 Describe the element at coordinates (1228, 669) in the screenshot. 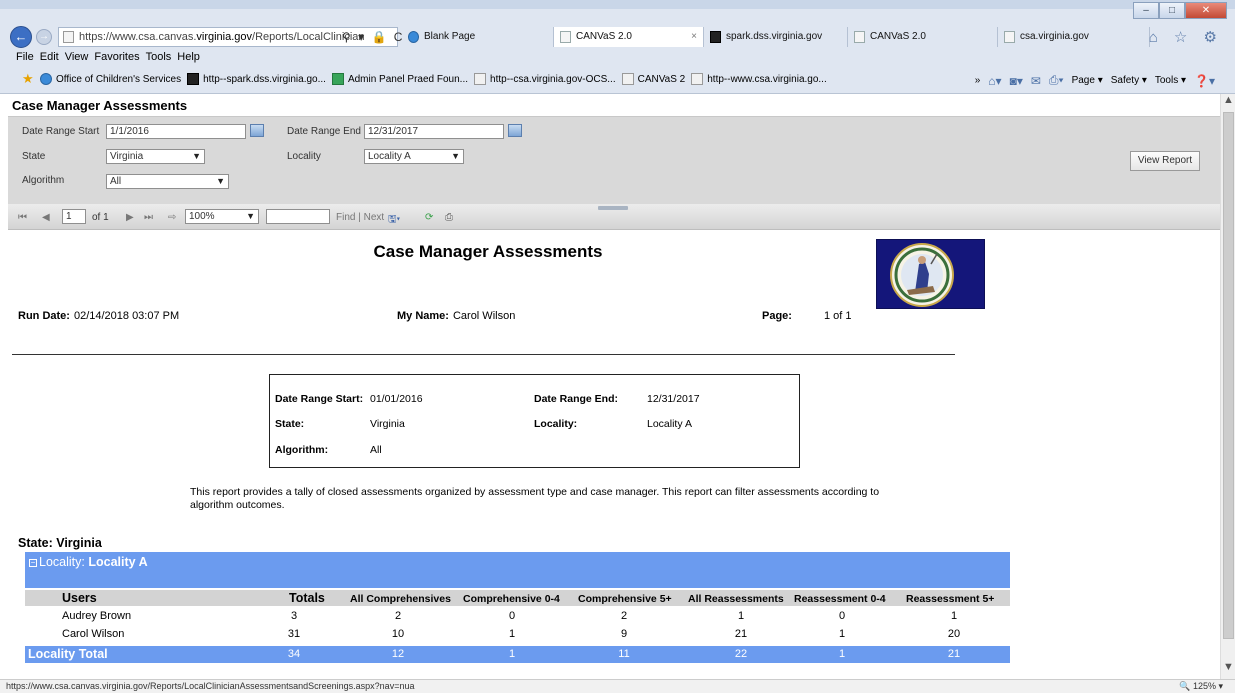

I see `scroll-down-icon: ▼` at that location.